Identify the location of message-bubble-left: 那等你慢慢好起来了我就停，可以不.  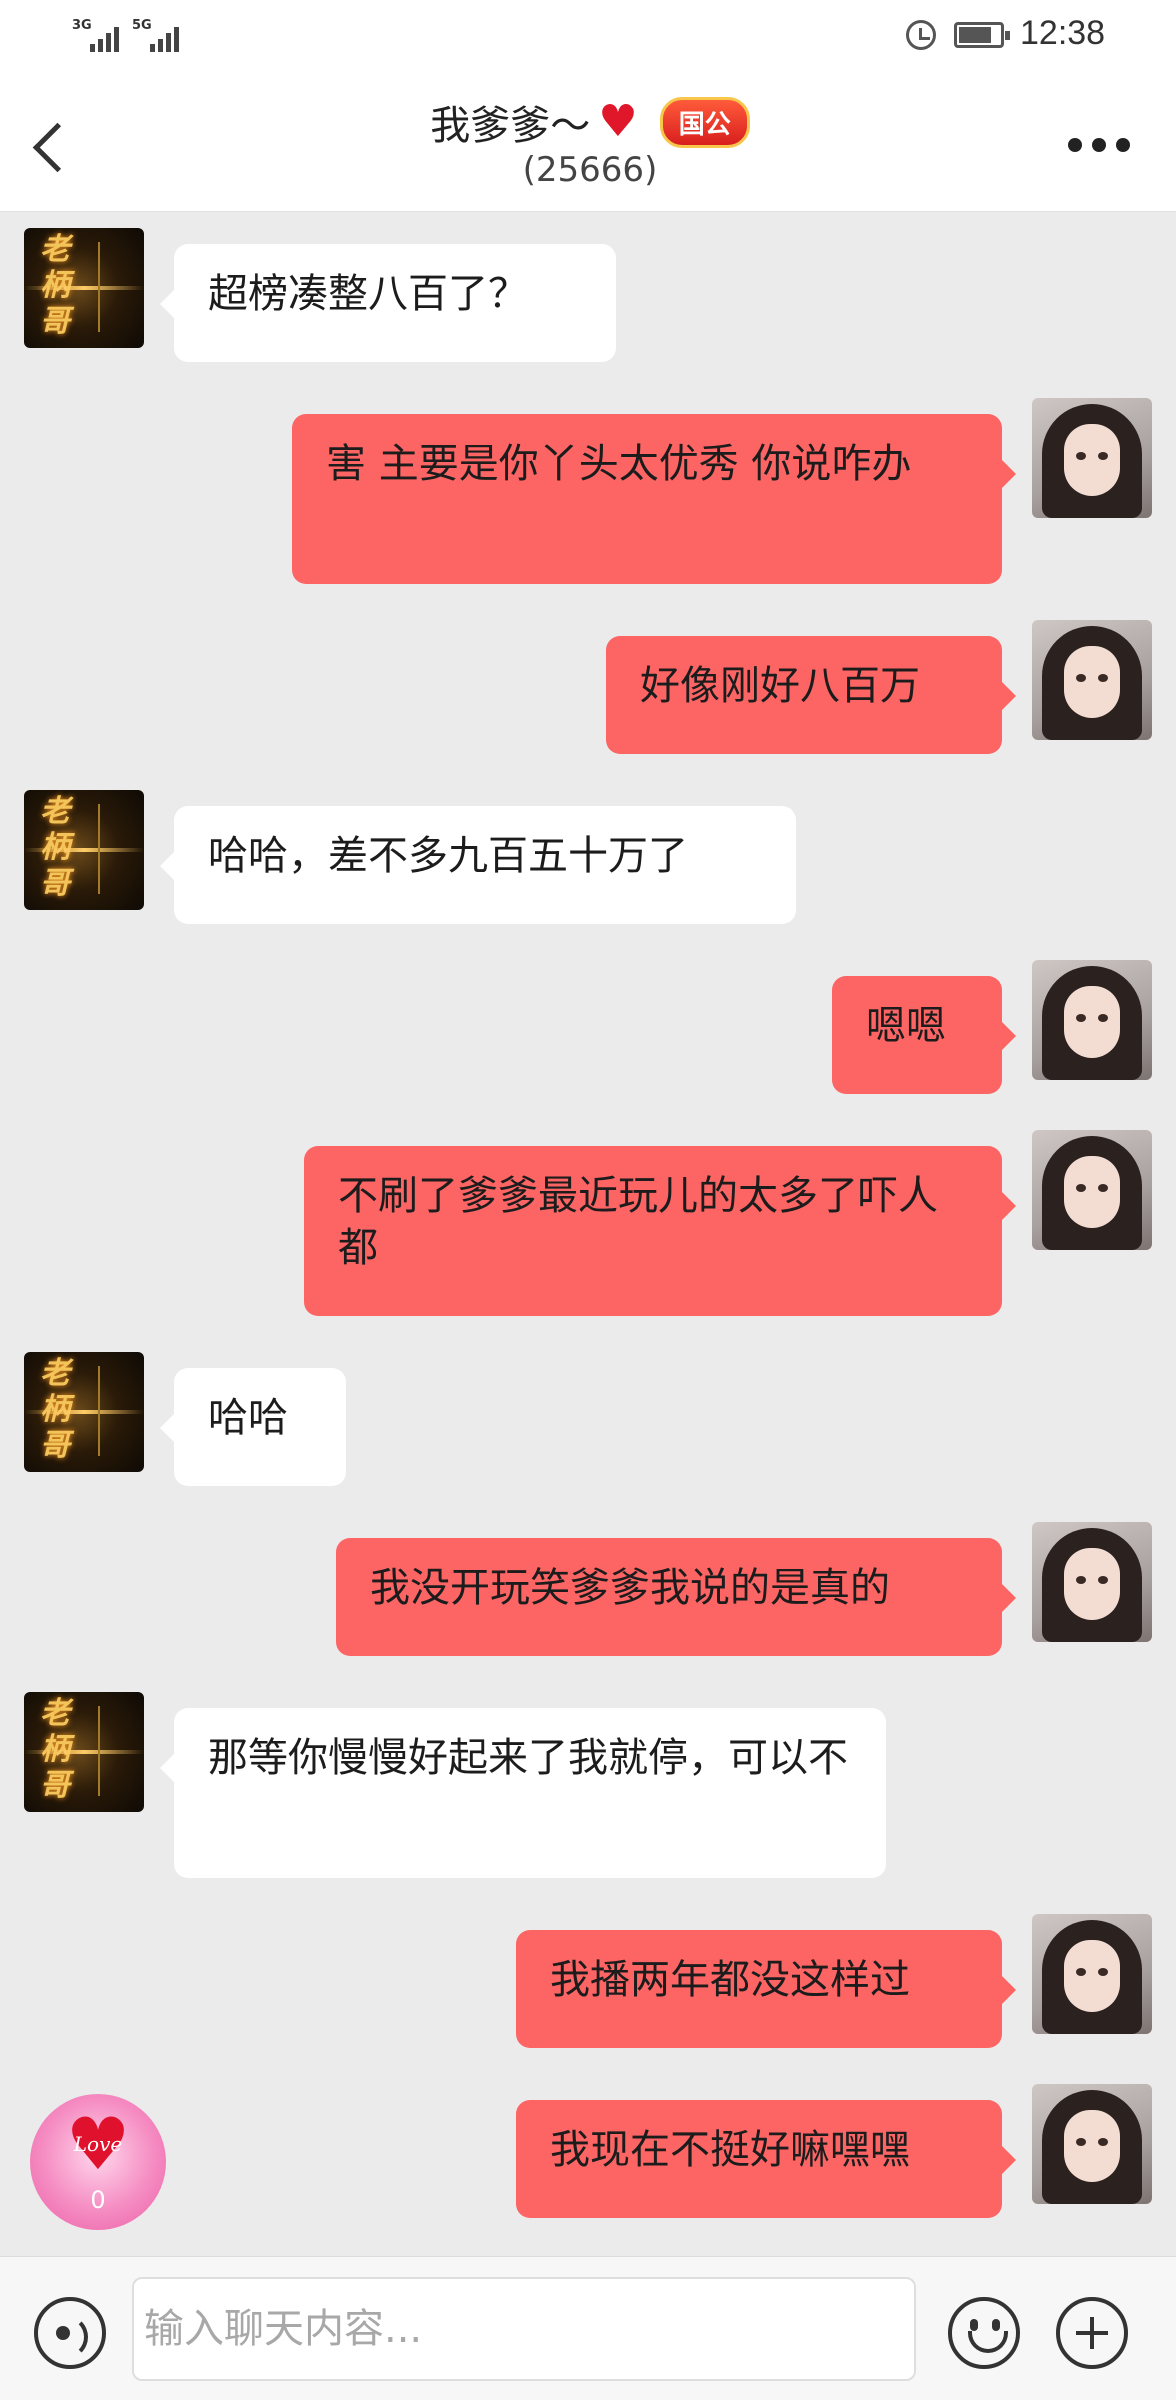
(523, 1793).